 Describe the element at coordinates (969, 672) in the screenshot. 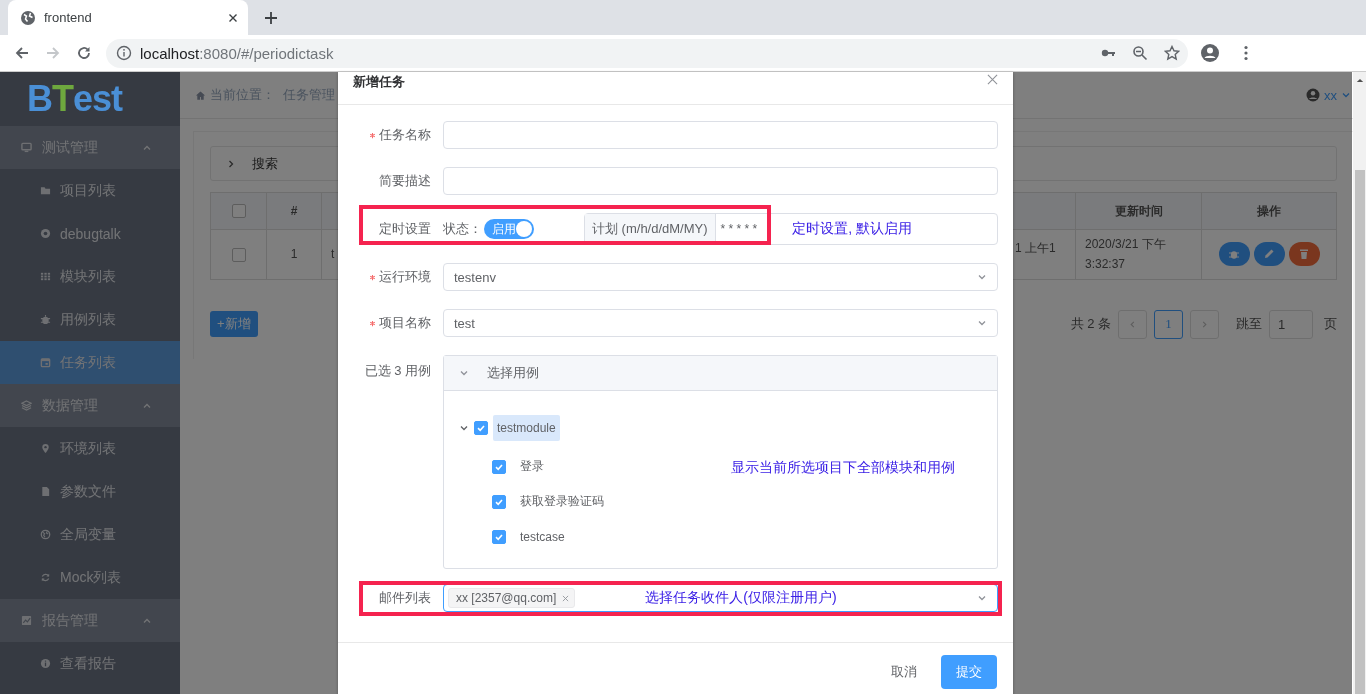

I see `submit-button: 提交` at that location.